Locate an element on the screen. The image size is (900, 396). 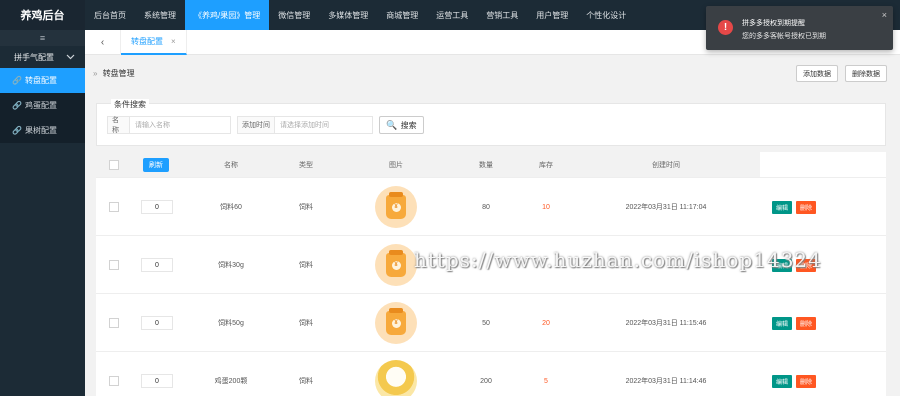
created-time-cell: 2022年03月31日 11:15:46 is located at coordinates (666, 323).